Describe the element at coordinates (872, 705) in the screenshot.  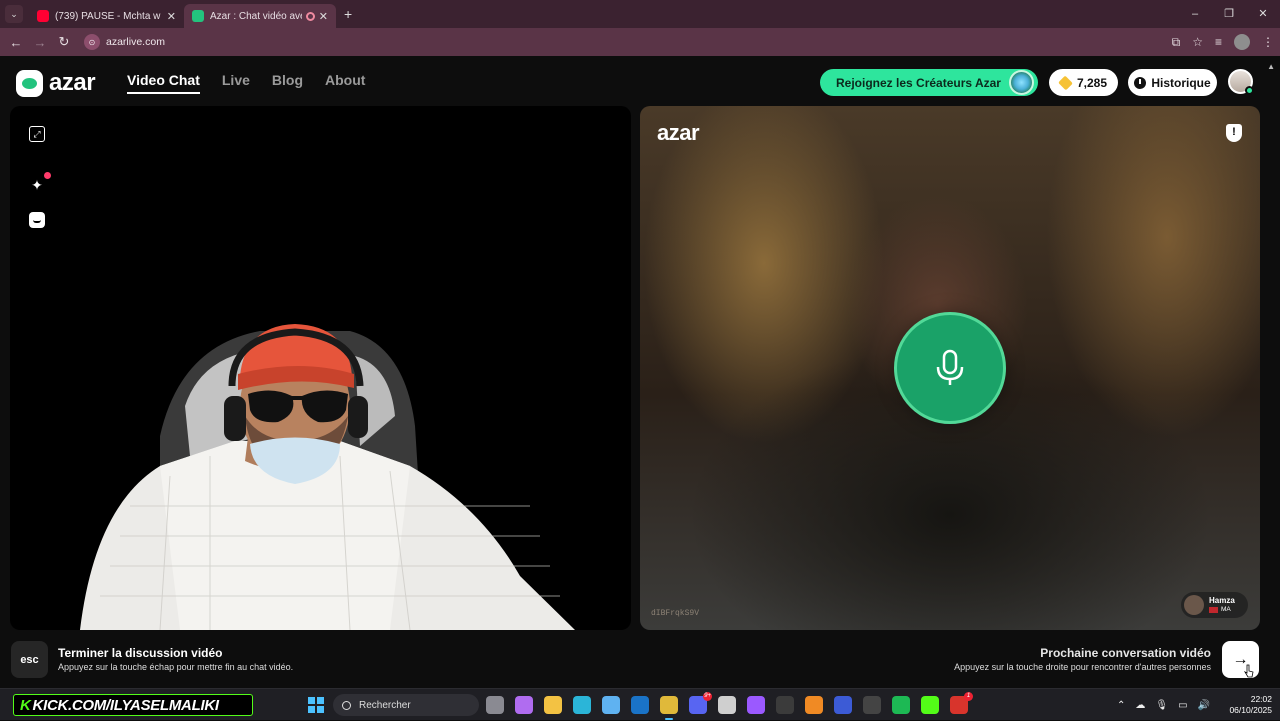
I see `music-app-icon` at that location.